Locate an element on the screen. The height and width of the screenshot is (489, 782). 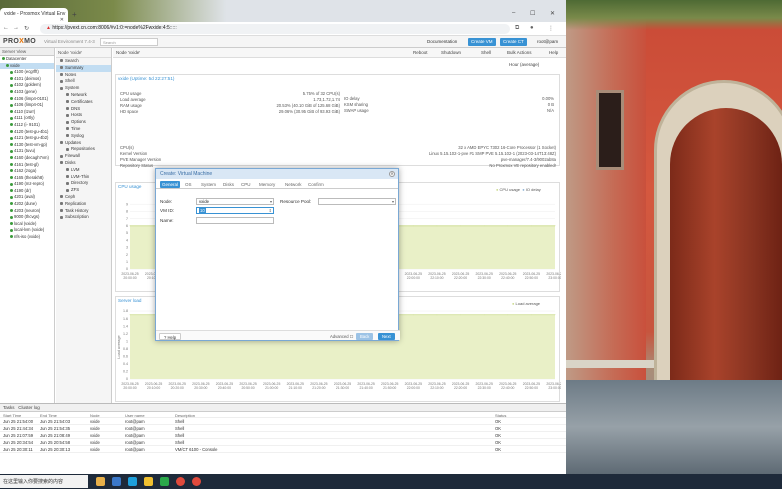
name-input is located at coordinates (235, 220).